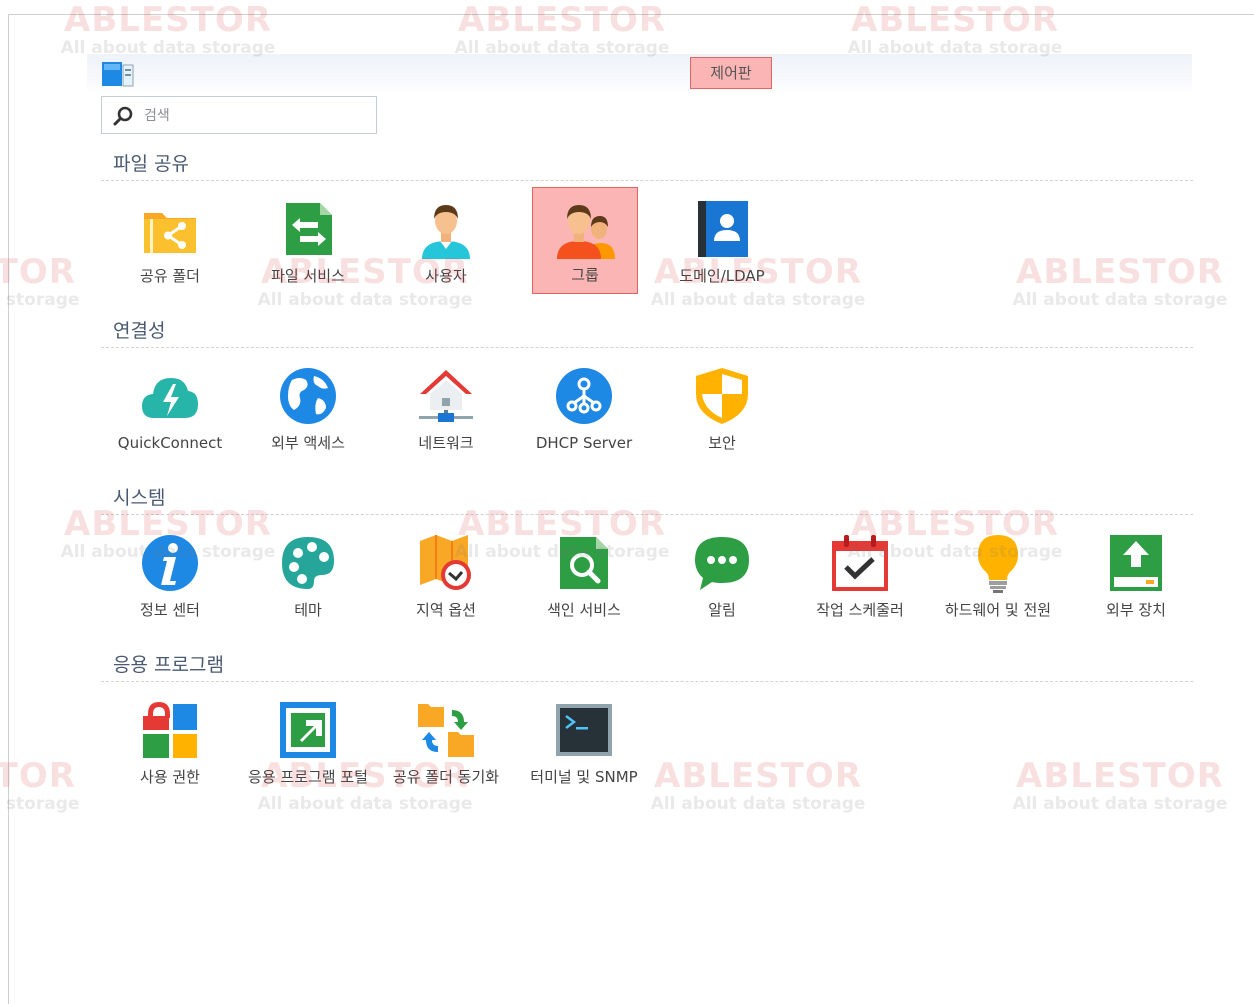  What do you see at coordinates (139, 331) in the screenshot?
I see `section-title-connectivity: 연결성` at bounding box center [139, 331].